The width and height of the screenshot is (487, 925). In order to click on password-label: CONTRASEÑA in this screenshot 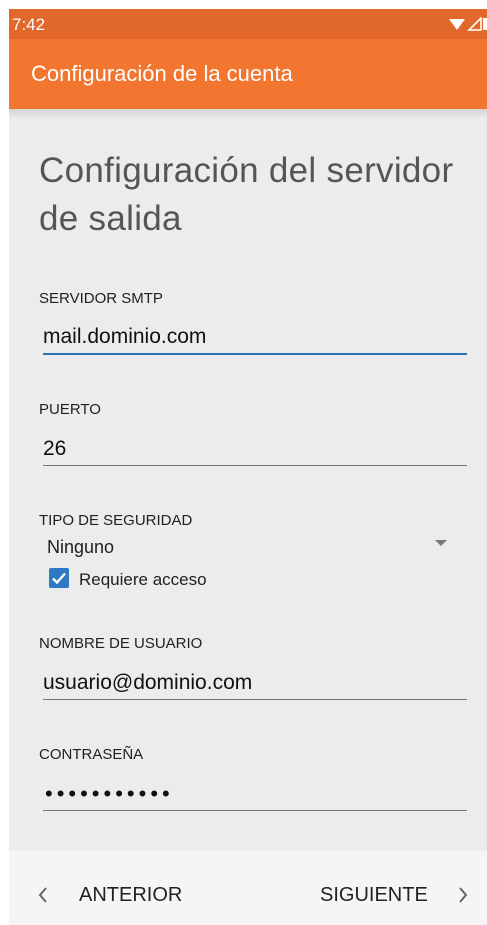, I will do `click(91, 754)`.